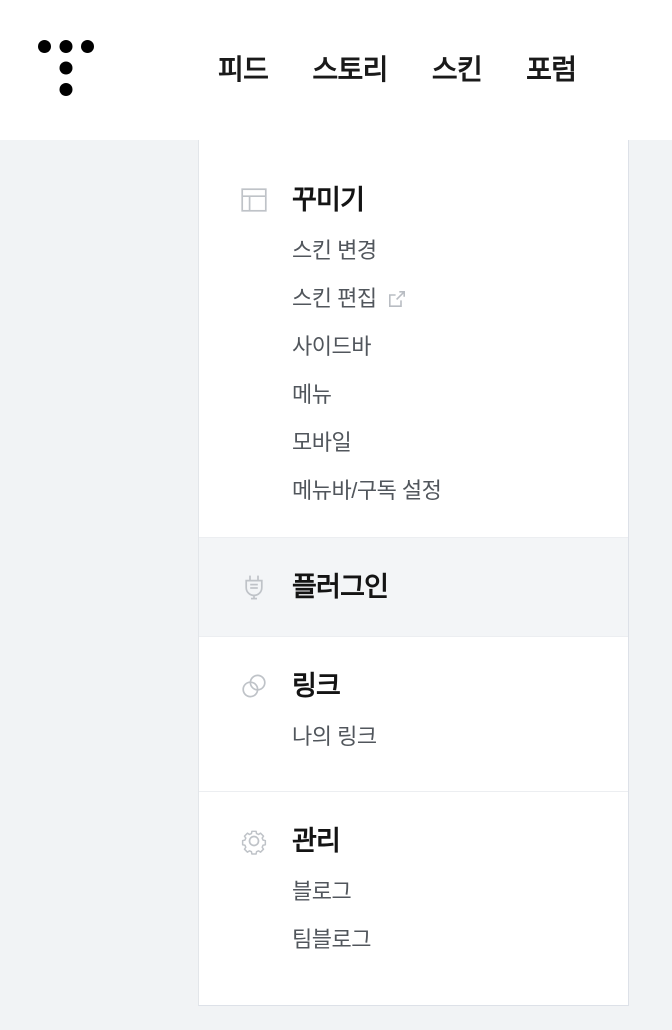 This screenshot has height=1030, width=672. I want to click on sublist-link: 나의 링크, so click(413, 737).